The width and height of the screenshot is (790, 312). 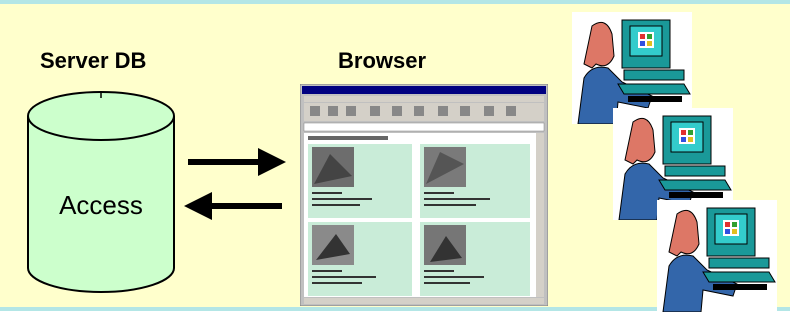 I want to click on browser-label: Browser, so click(x=382, y=60).